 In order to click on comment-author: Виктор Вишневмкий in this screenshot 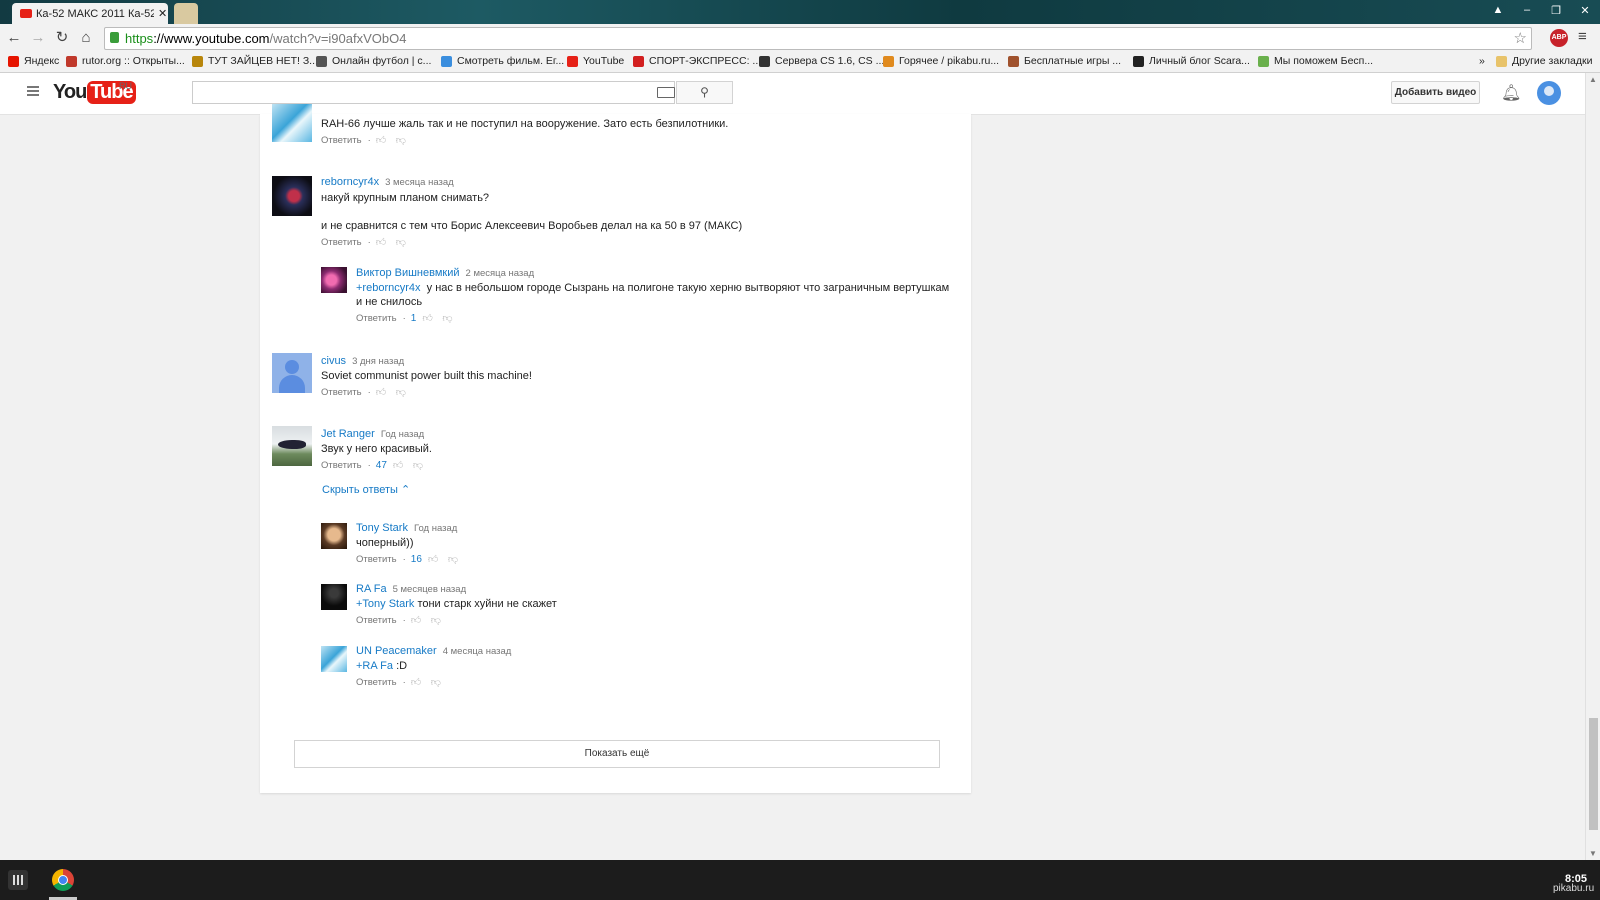, I will do `click(408, 273)`.